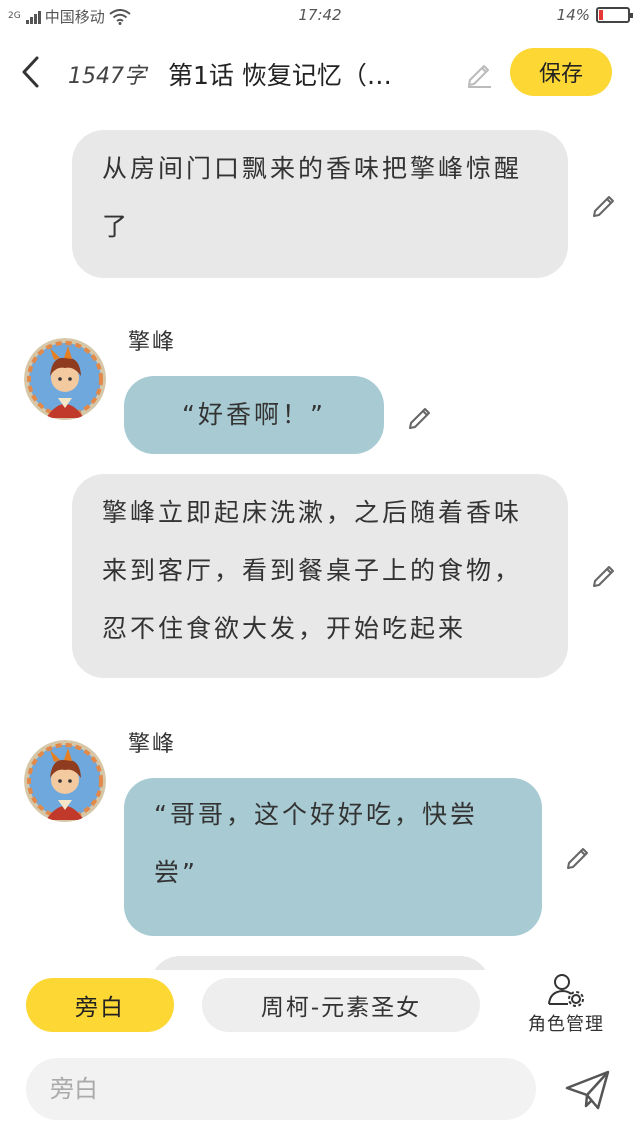  I want to click on role-manage-button: 角色管理, so click(566, 1006).